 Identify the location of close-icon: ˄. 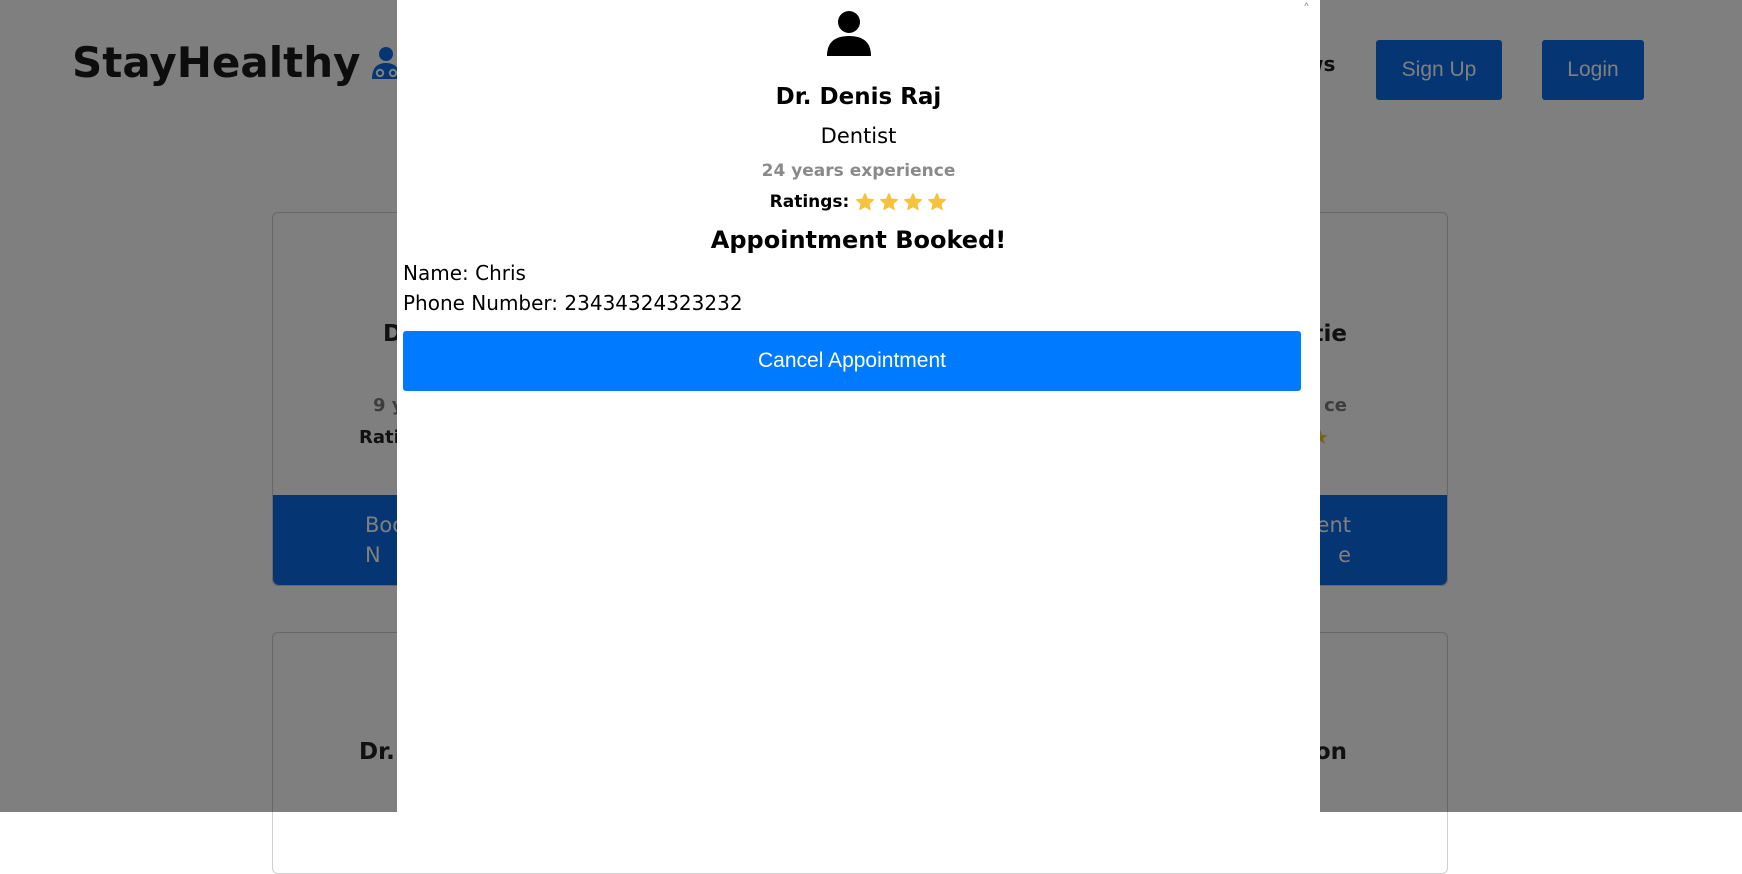
(1306, 10).